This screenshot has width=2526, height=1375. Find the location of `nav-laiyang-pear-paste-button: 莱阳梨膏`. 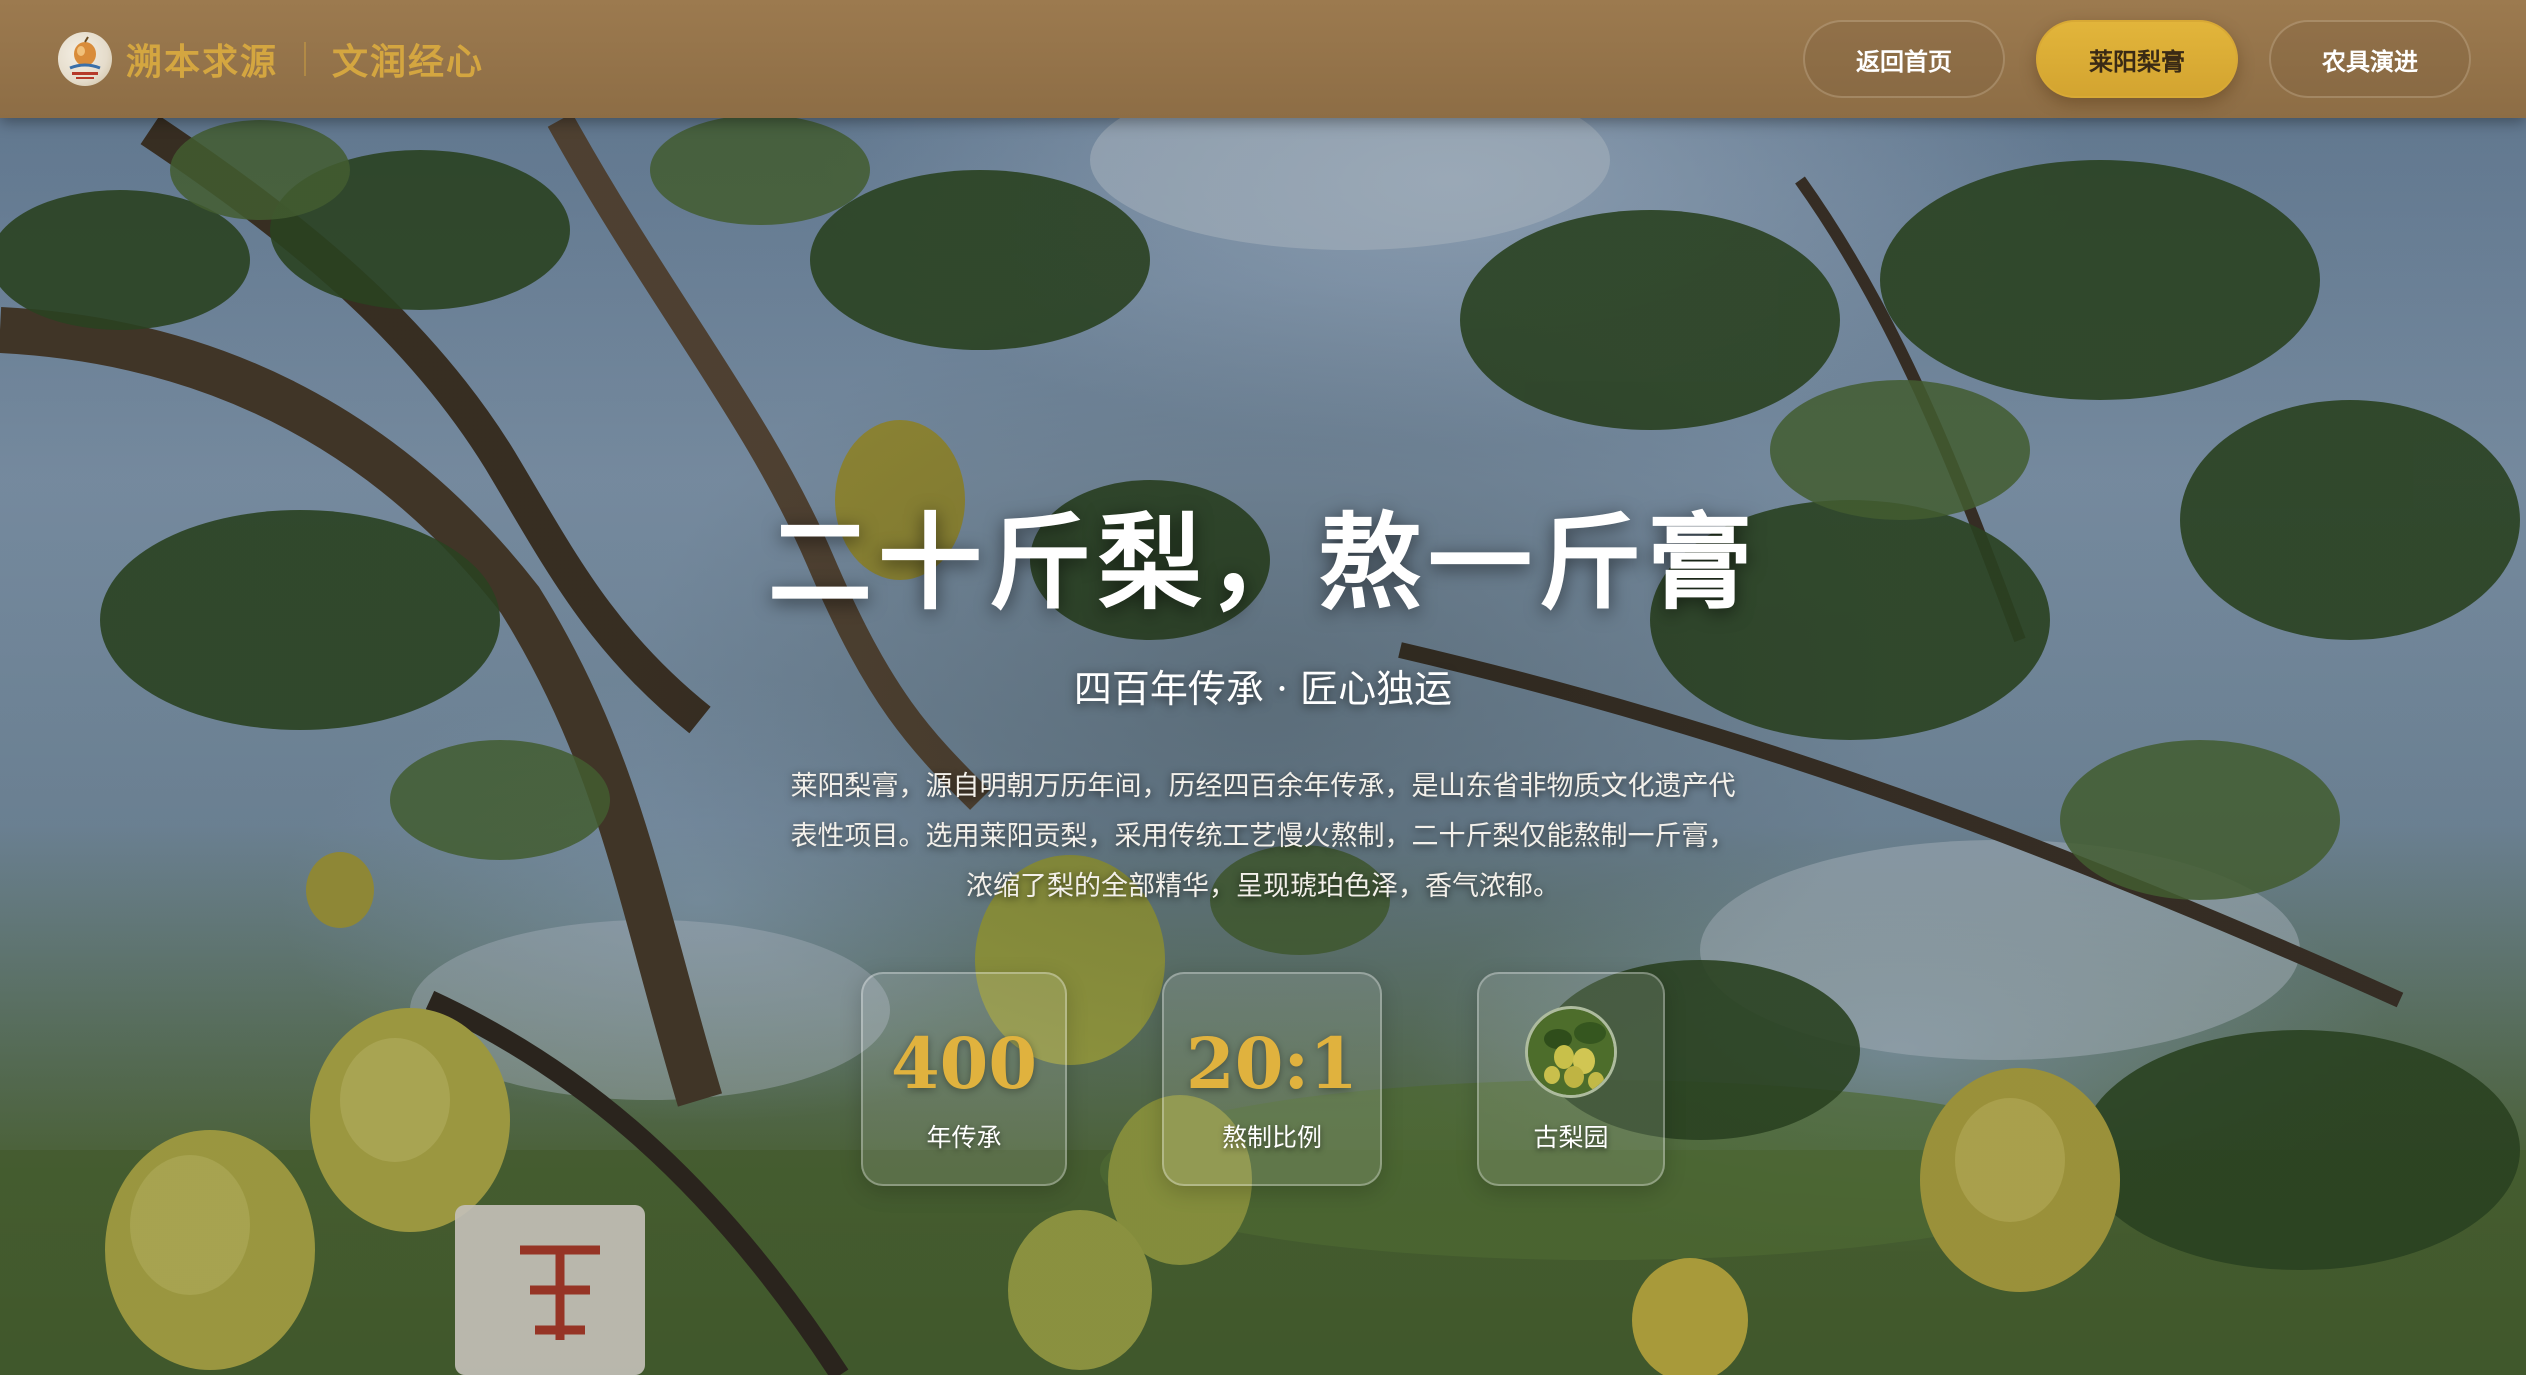

nav-laiyang-pear-paste-button: 莱阳梨膏 is located at coordinates (2137, 59).